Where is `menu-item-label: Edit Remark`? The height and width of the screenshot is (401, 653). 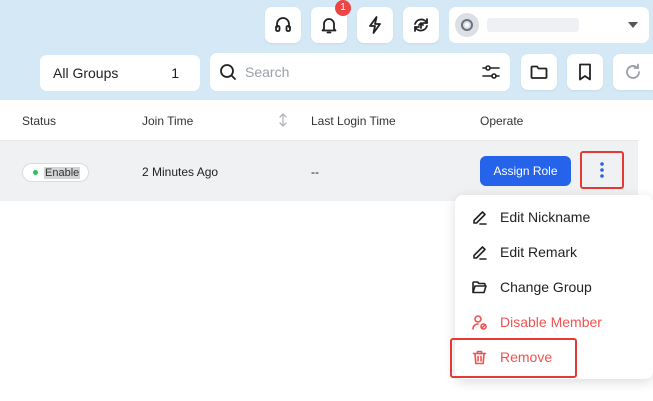
menu-item-label: Edit Remark is located at coordinates (539, 252).